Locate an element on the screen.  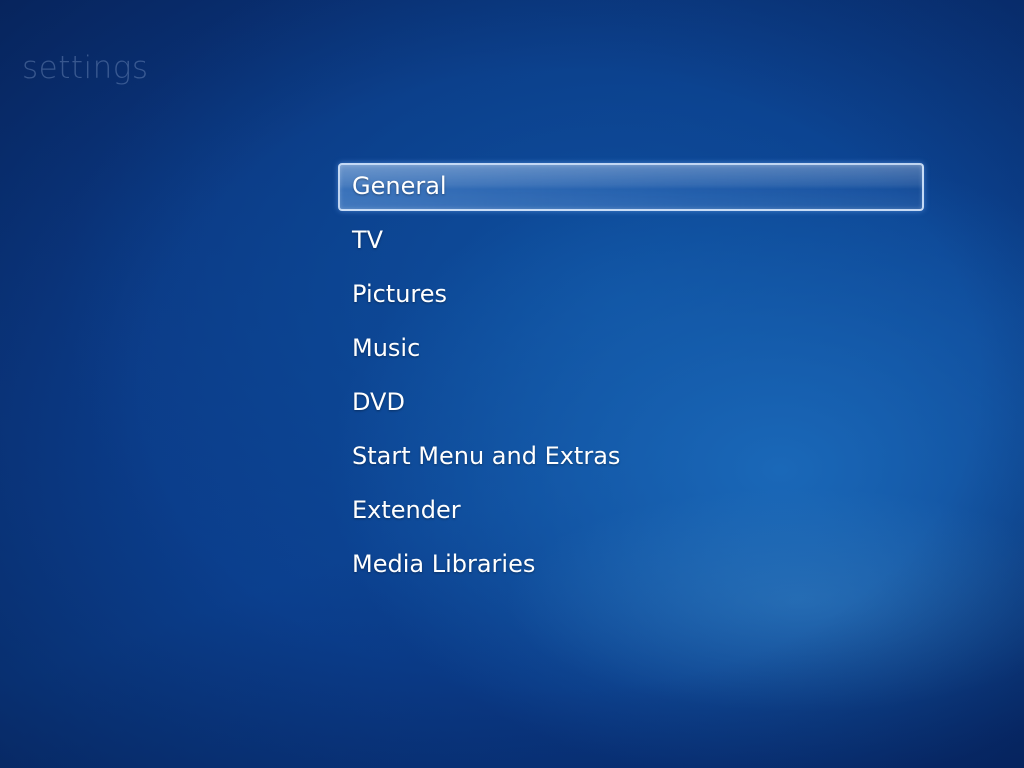
menu-item-extender: Extender is located at coordinates (631, 514).